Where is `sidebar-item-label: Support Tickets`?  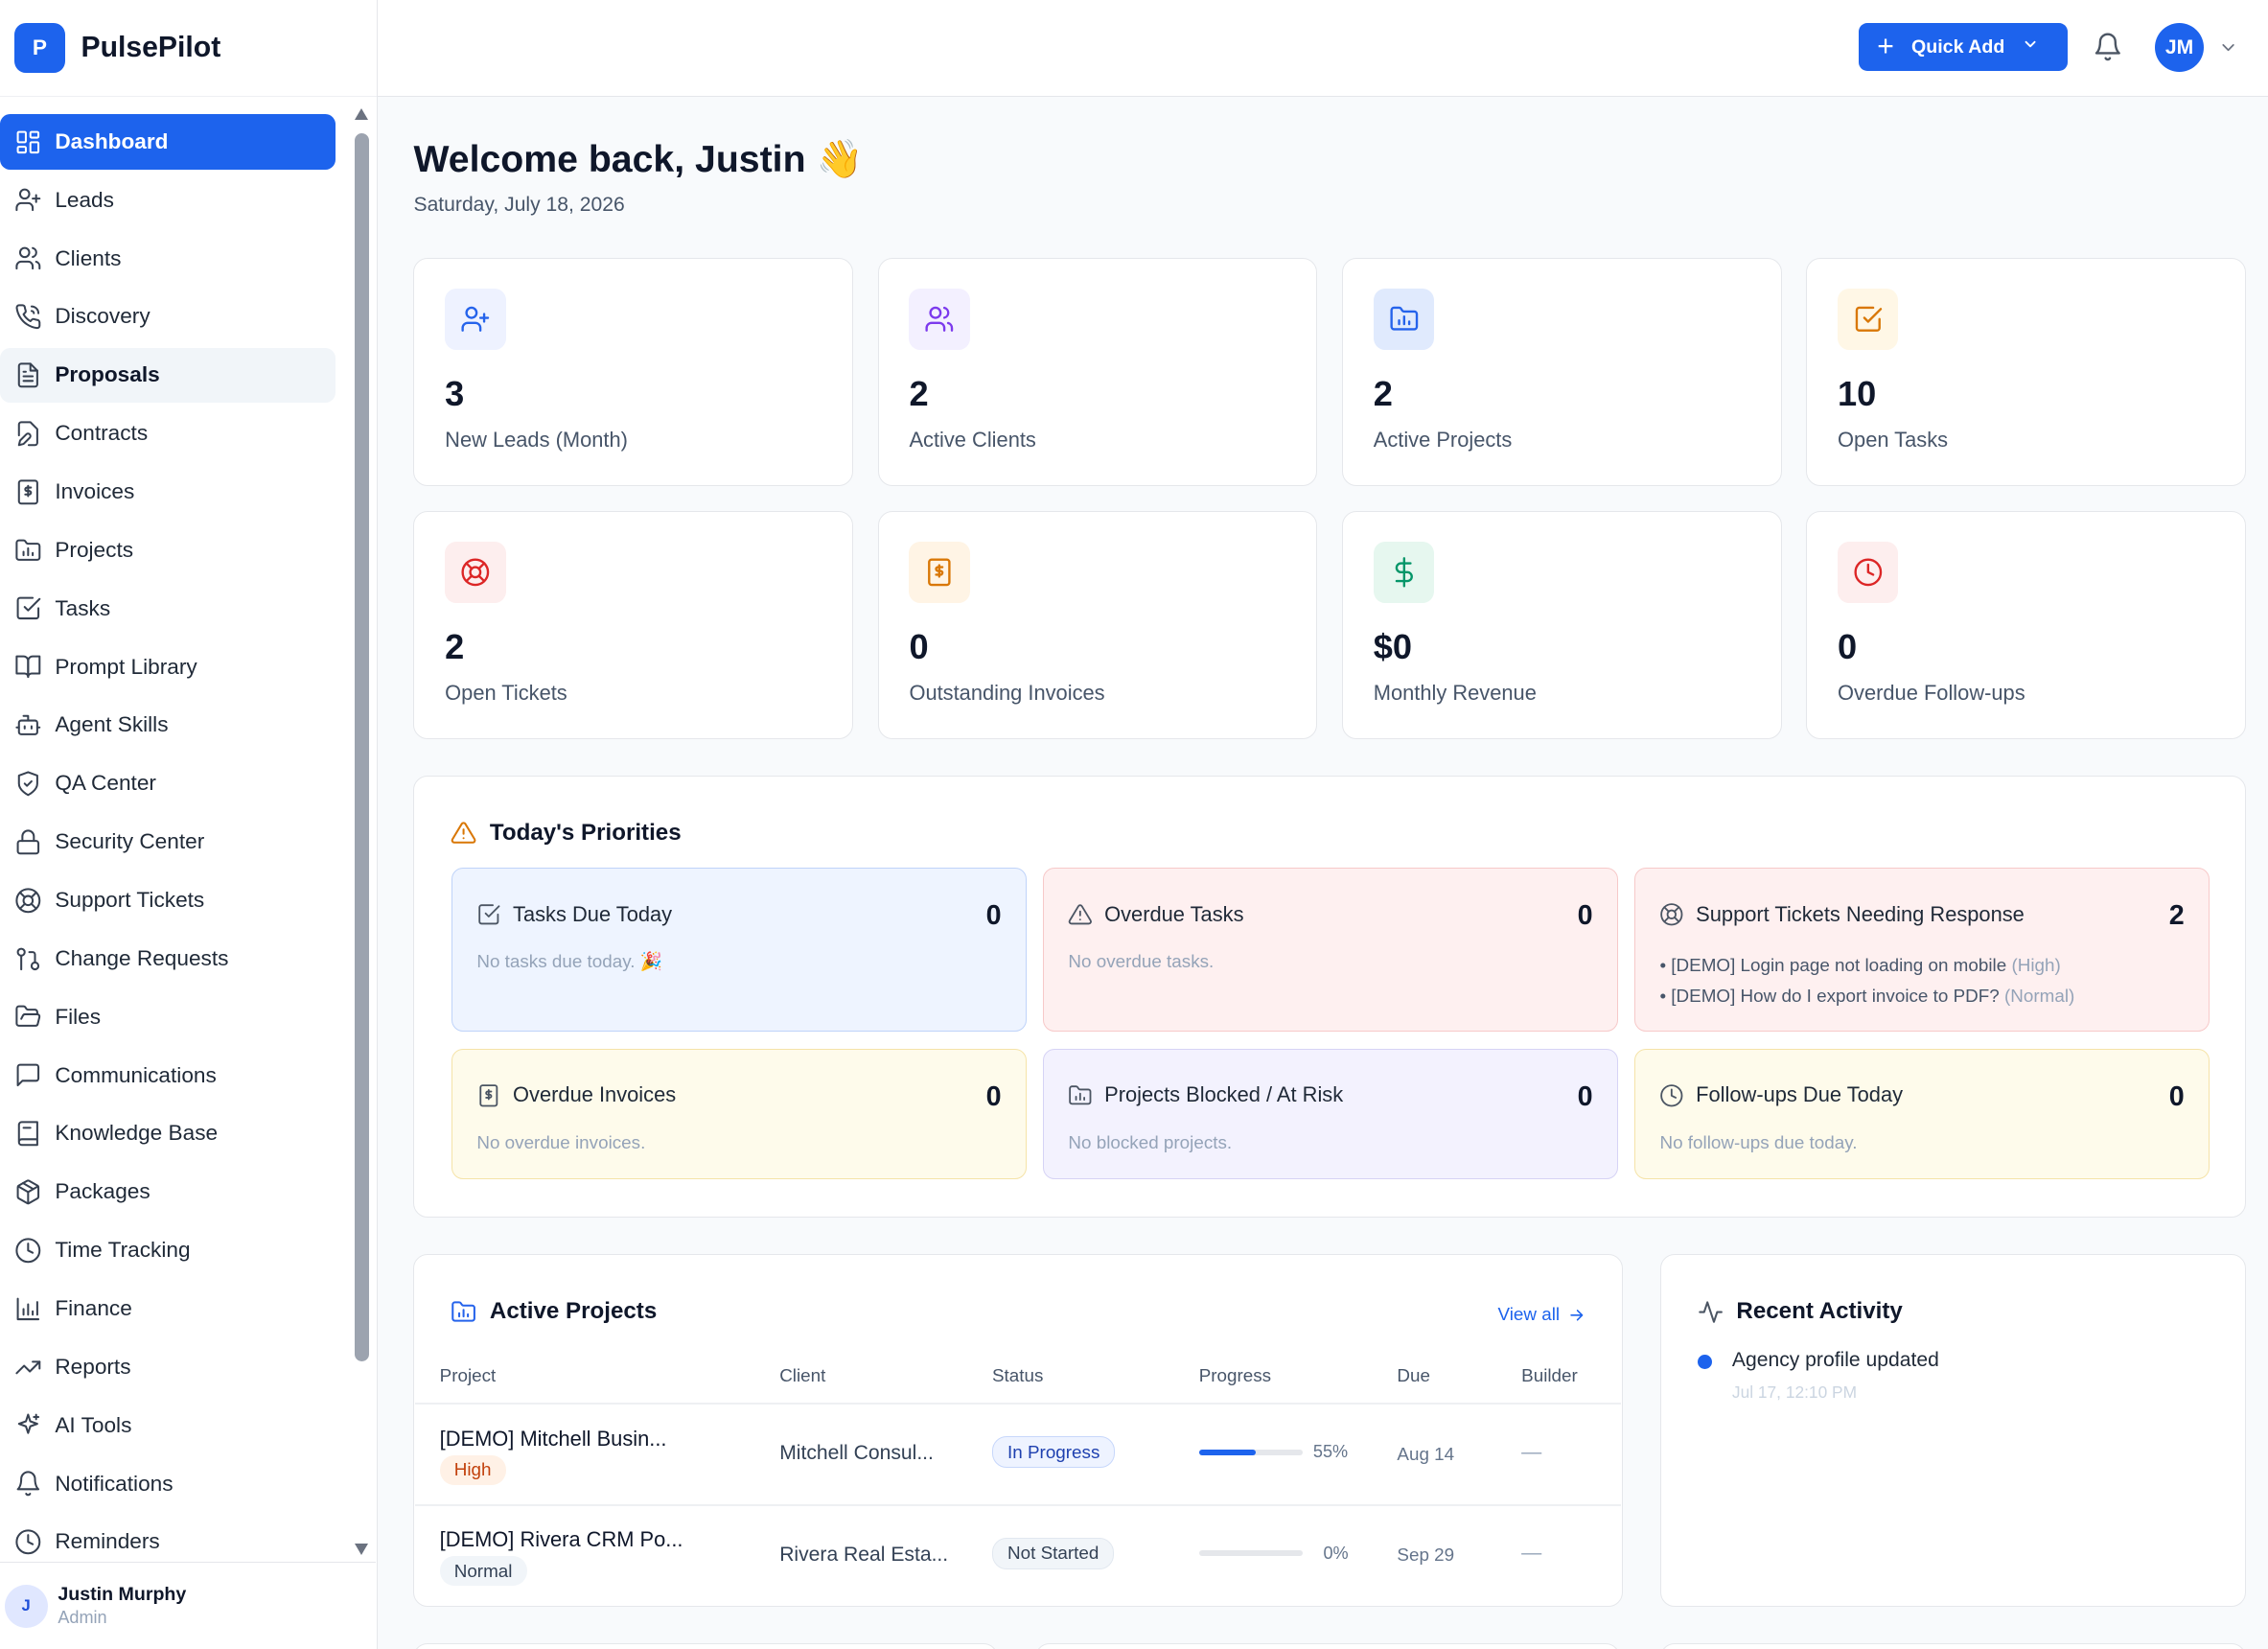
sidebar-item-label: Support Tickets is located at coordinates (130, 900).